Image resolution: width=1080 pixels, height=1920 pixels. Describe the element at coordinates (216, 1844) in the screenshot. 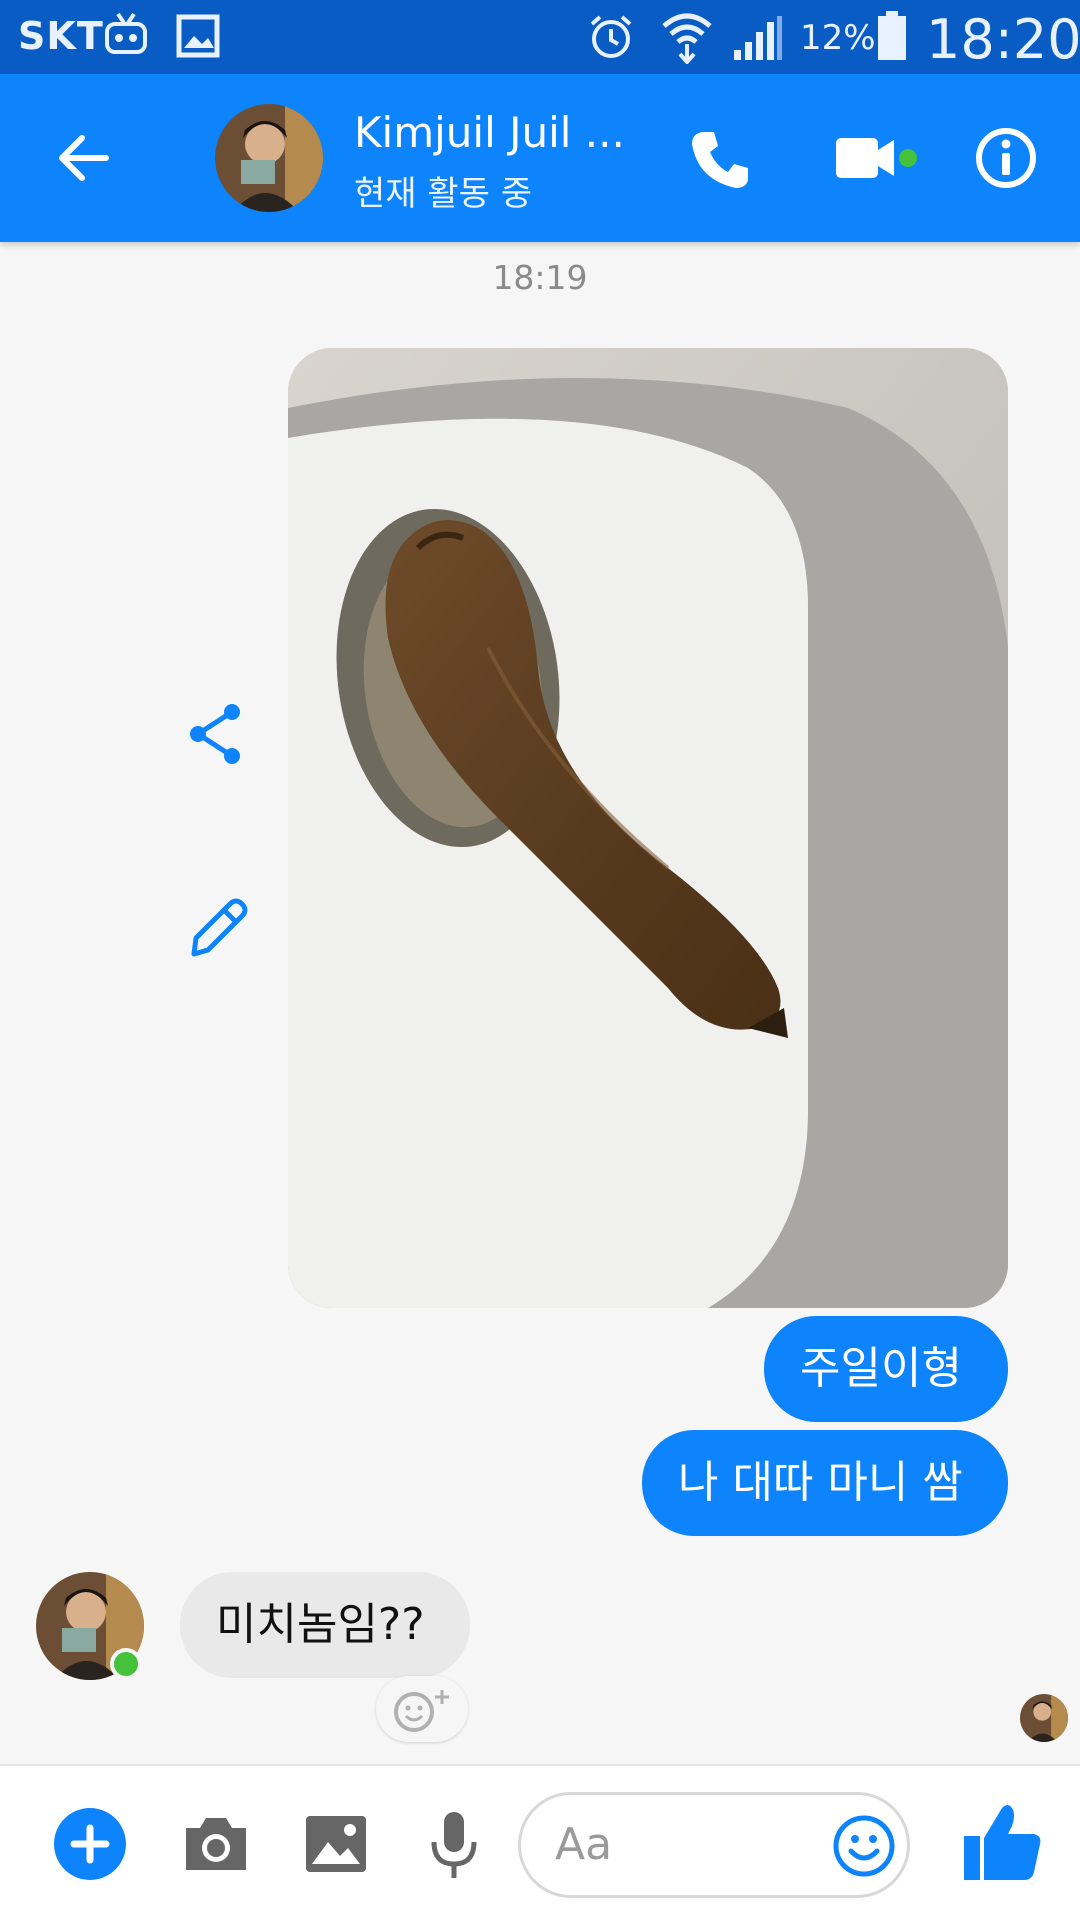

I see `camera-icon` at that location.